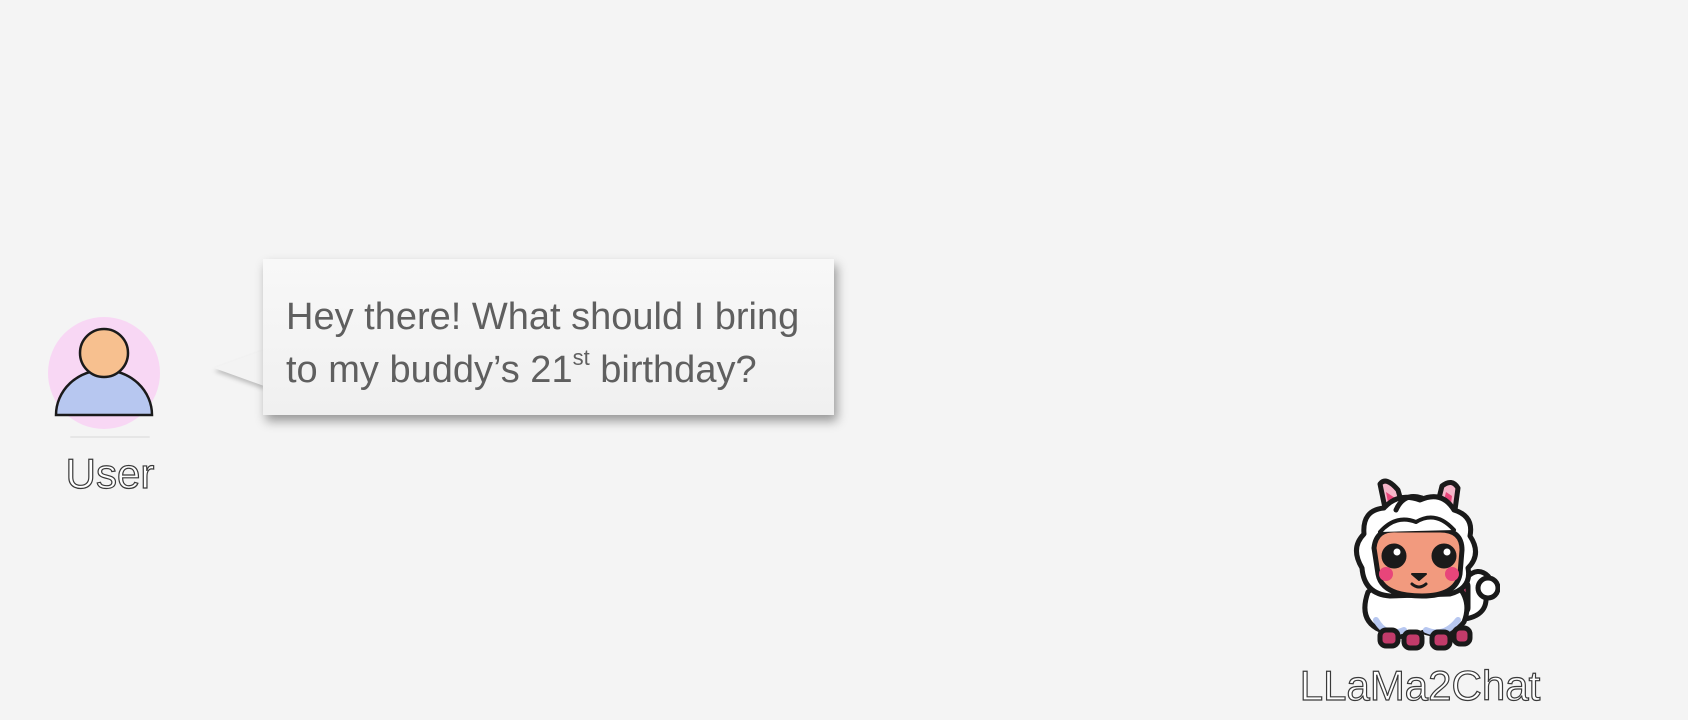 The width and height of the screenshot is (1688, 720). Describe the element at coordinates (581, 358) in the screenshot. I see `message-ordinal-suffix: st` at that location.